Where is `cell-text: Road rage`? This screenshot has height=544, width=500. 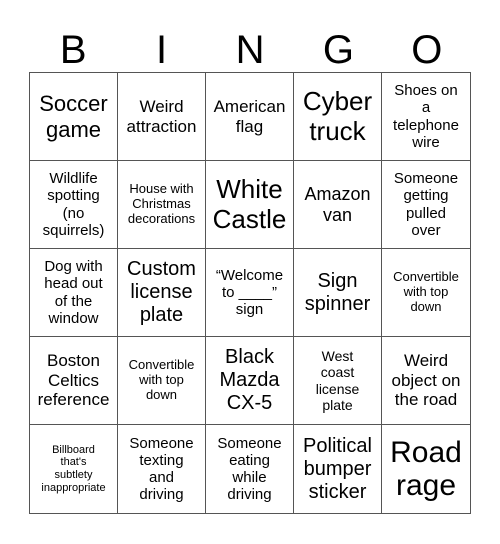
cell-text: Road rage is located at coordinates (426, 469).